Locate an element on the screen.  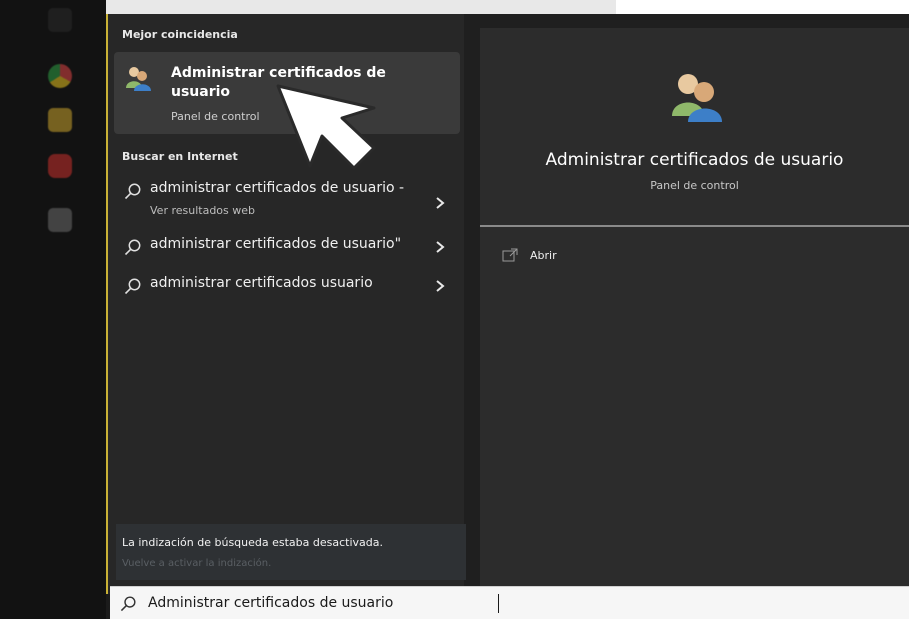
brave-icon is located at coordinates (60, 166).